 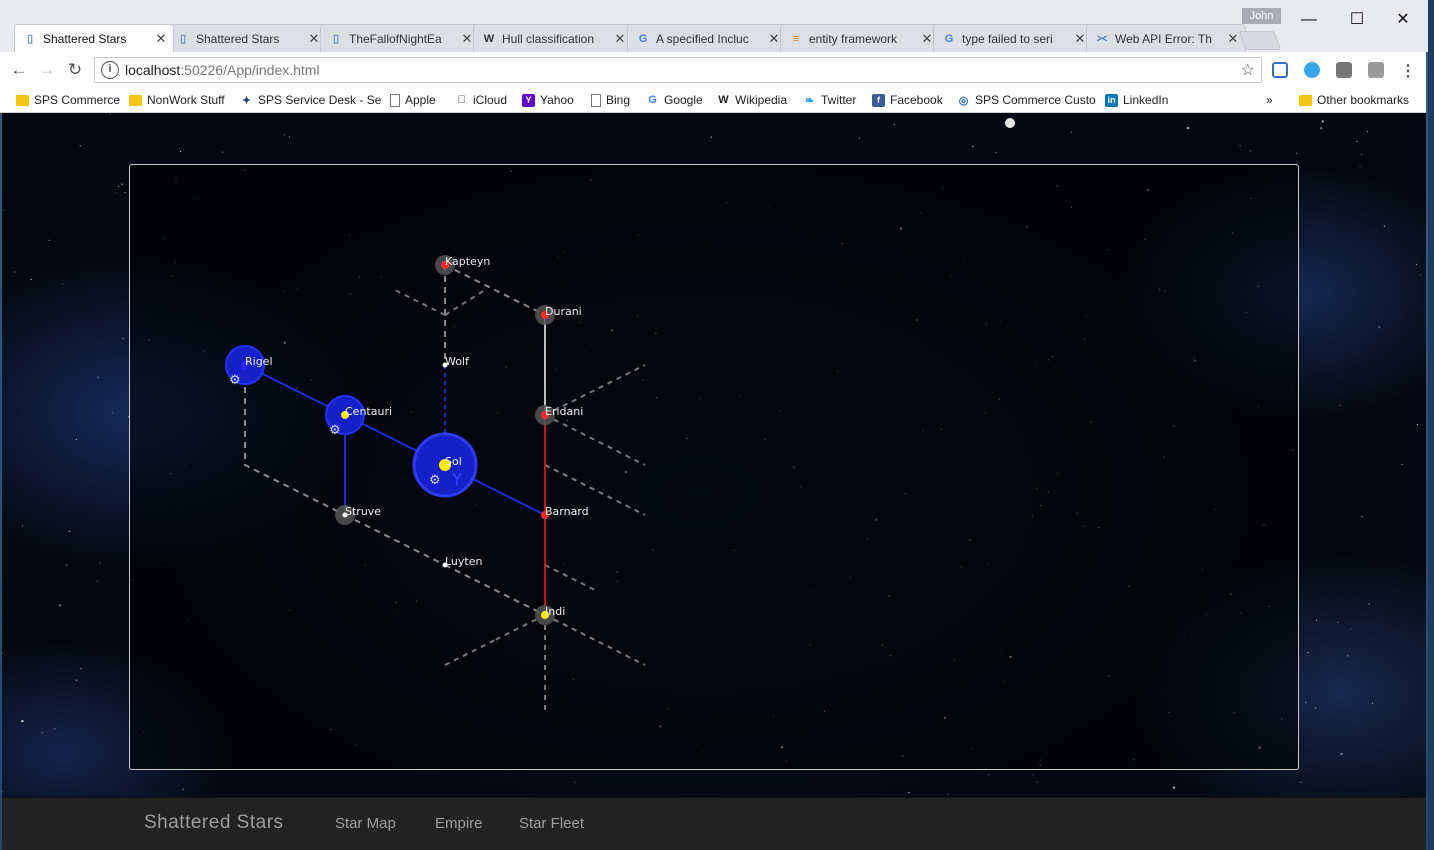 What do you see at coordinates (183, 39) in the screenshot?
I see `page-icon: ▯` at bounding box center [183, 39].